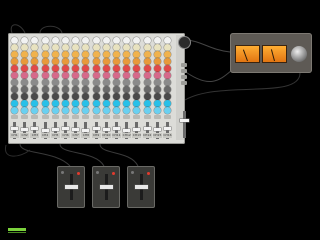  What do you see at coordinates (184, 42) in the screenshot?
I see `master-knob-icon` at bounding box center [184, 42].